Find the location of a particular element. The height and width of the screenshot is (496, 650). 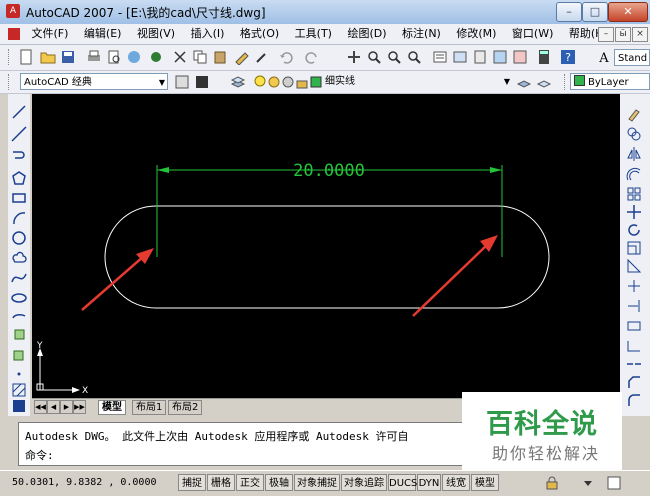

stretch-icon is located at coordinates (634, 266).